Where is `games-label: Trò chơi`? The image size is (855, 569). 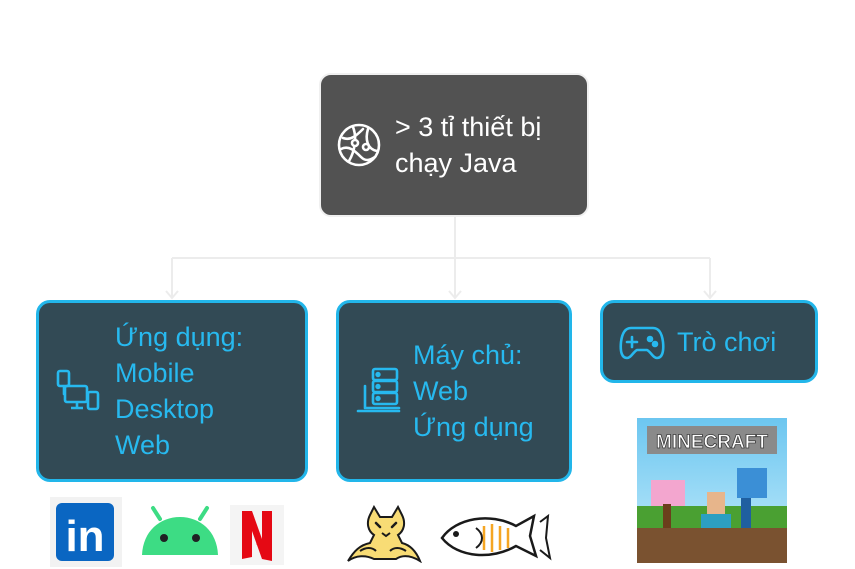 games-label: Trò chơi is located at coordinates (726, 342).